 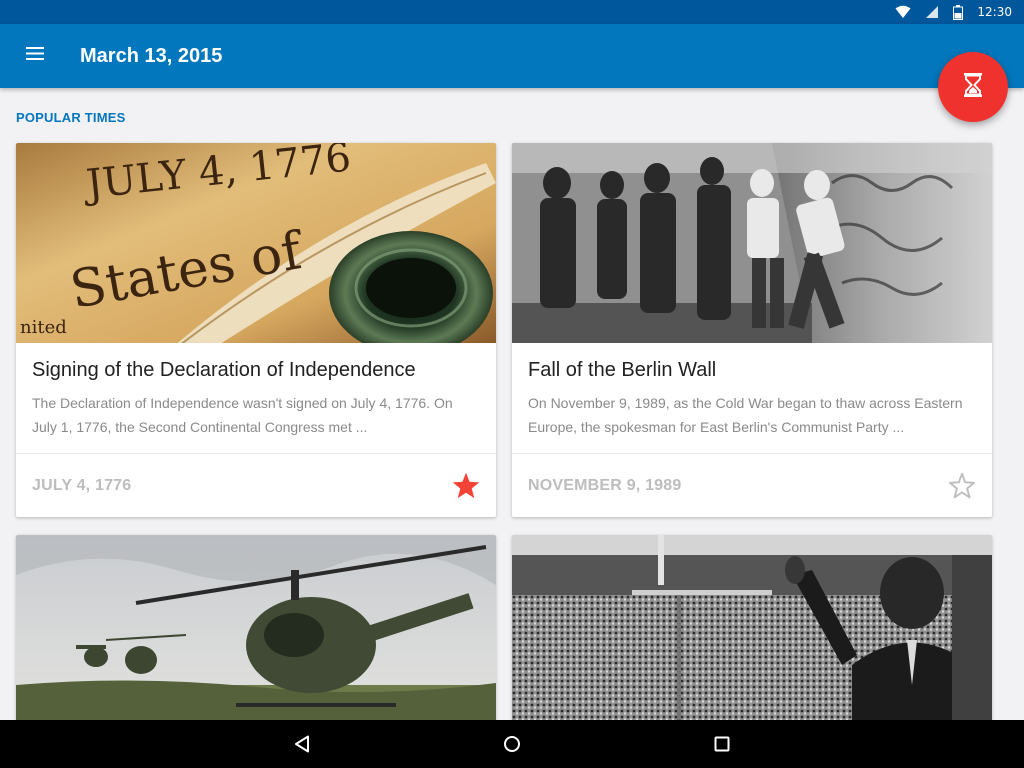 What do you see at coordinates (256, 485) in the screenshot?
I see `card-footer: JULY 4, 1776` at bounding box center [256, 485].